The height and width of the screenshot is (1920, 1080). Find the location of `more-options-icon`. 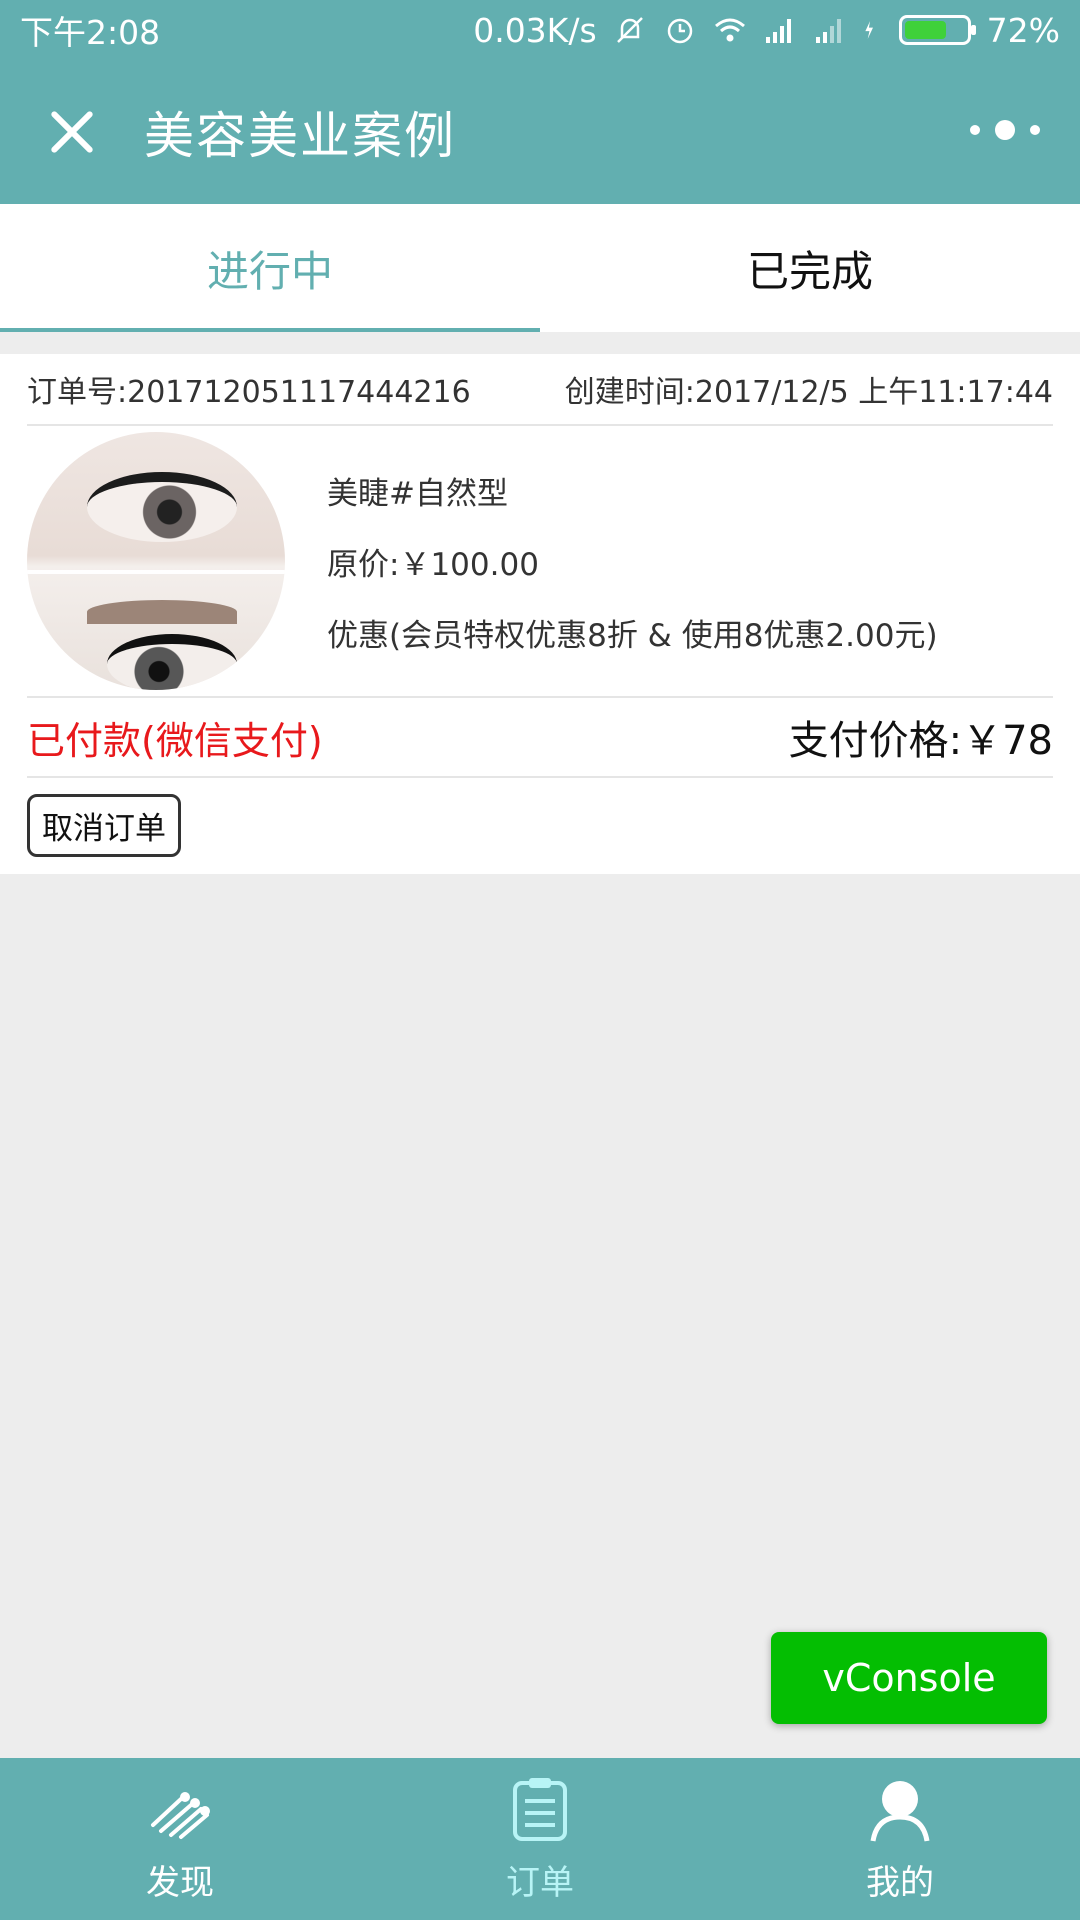

more-options-icon is located at coordinates (1005, 130).